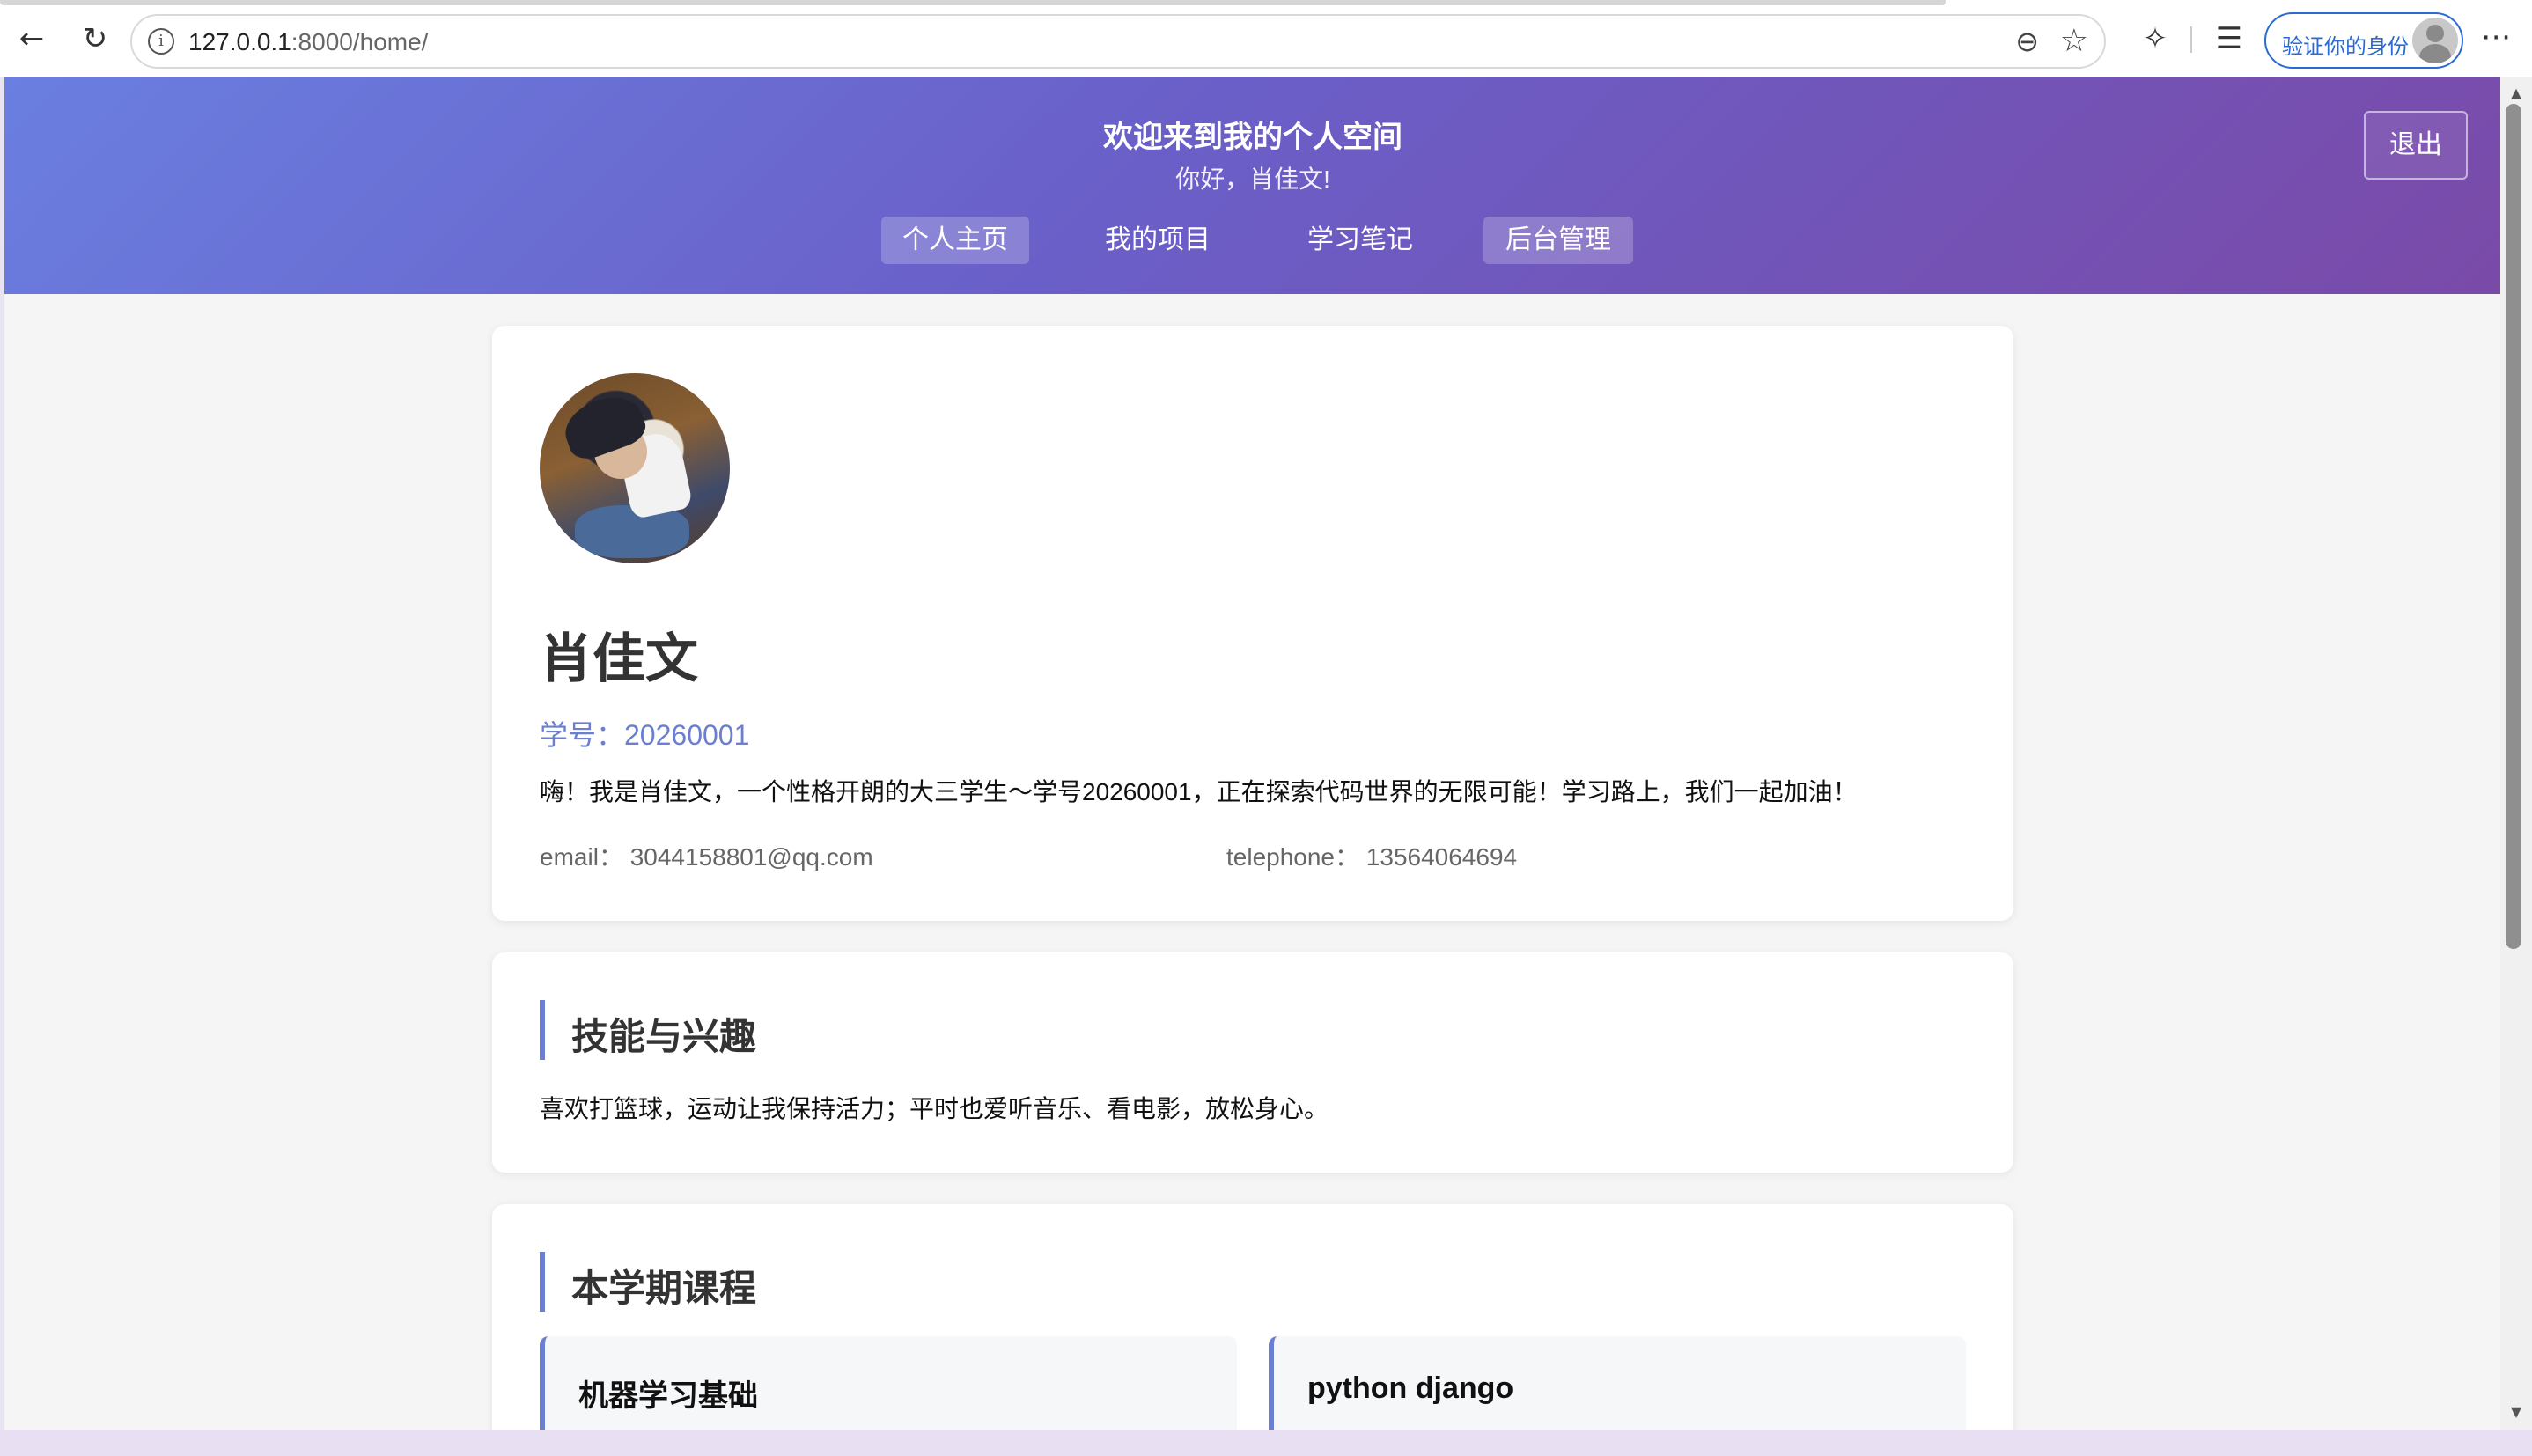 The height and width of the screenshot is (1456, 2532). I want to click on phone-label: telephone：, so click(1293, 857).